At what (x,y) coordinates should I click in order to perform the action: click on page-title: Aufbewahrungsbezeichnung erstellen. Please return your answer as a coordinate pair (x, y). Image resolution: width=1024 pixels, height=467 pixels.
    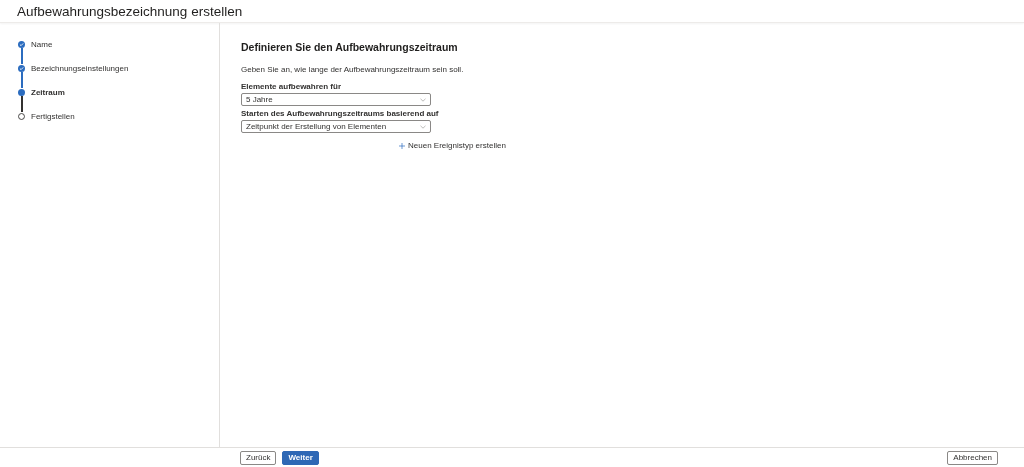
    Looking at the image, I should click on (130, 11).